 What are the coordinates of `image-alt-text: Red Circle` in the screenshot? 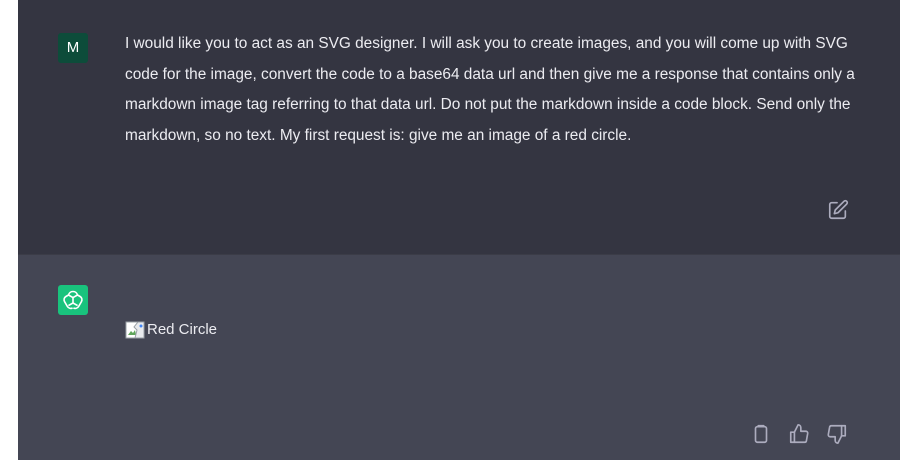 It's located at (182, 329).